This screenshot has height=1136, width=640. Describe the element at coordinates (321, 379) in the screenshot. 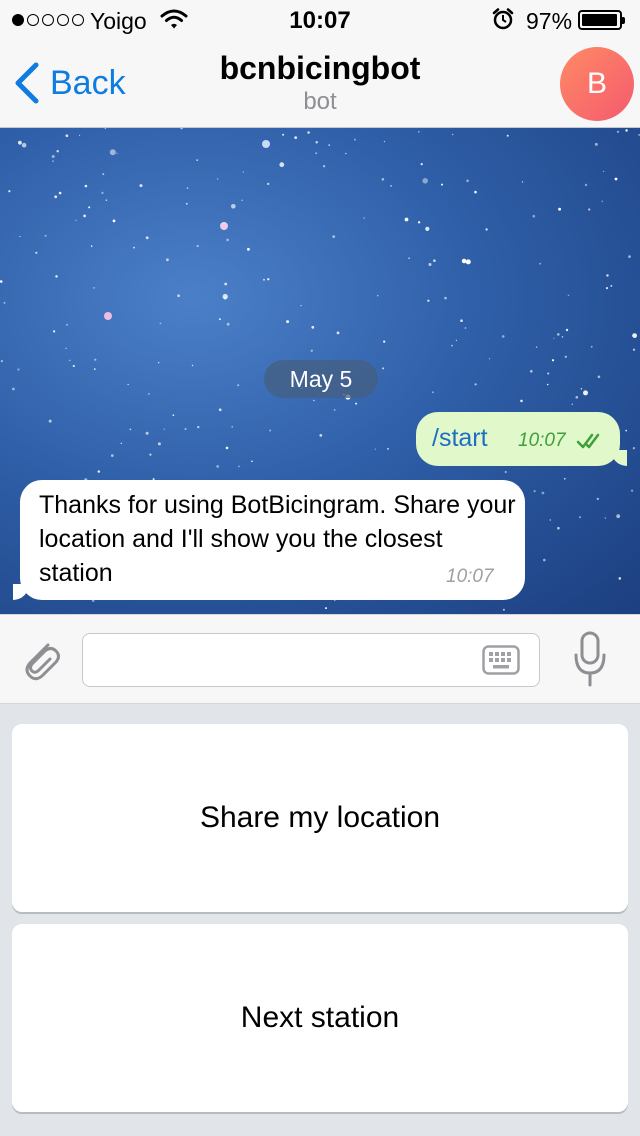

I see `date-separator: May 5` at that location.